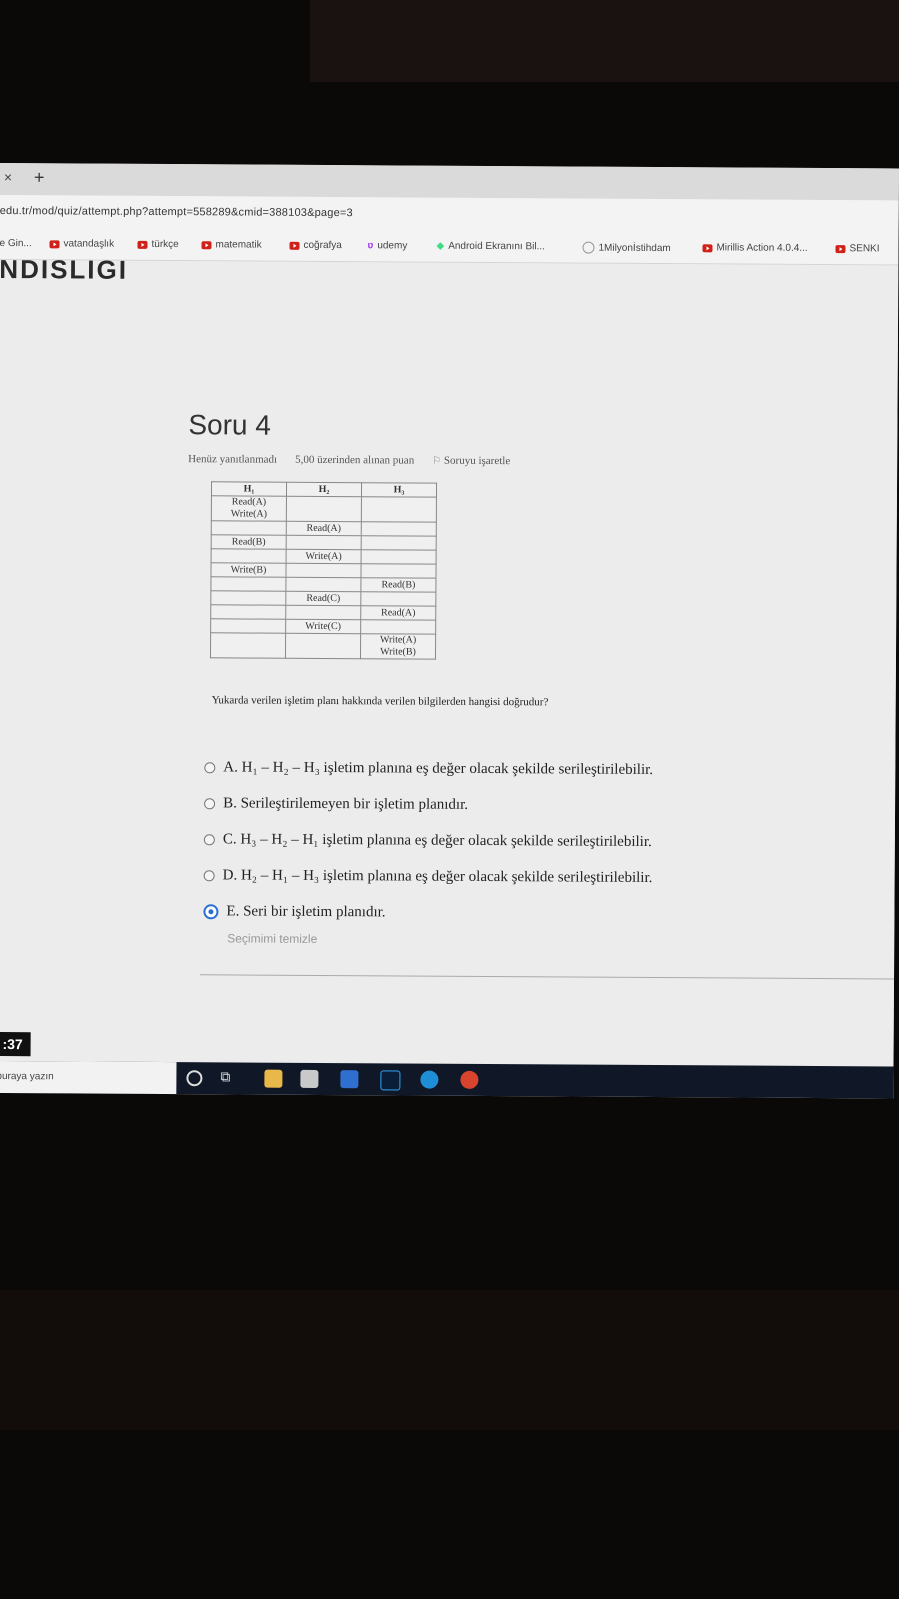 This screenshot has height=1599, width=899. I want to click on udemy-icon: ʋ, so click(370, 246).